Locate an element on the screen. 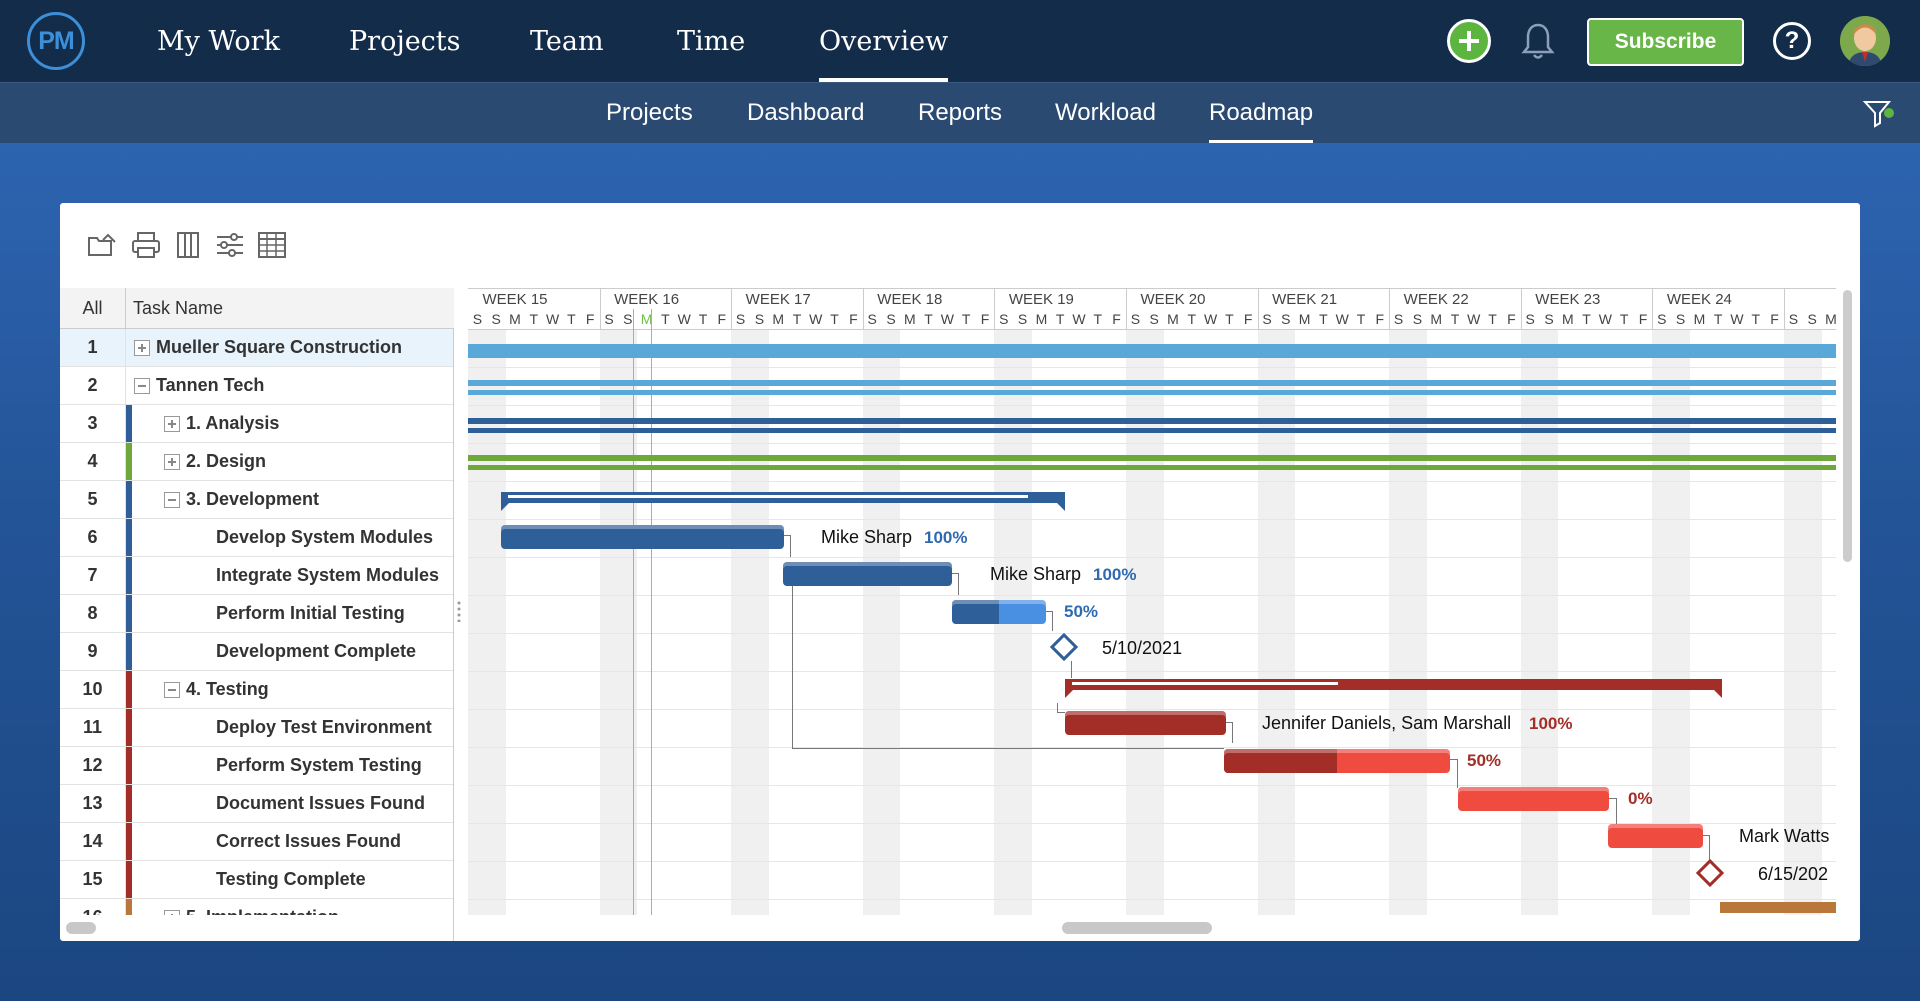  week-label: WEEK 20 is located at coordinates (1173, 299).